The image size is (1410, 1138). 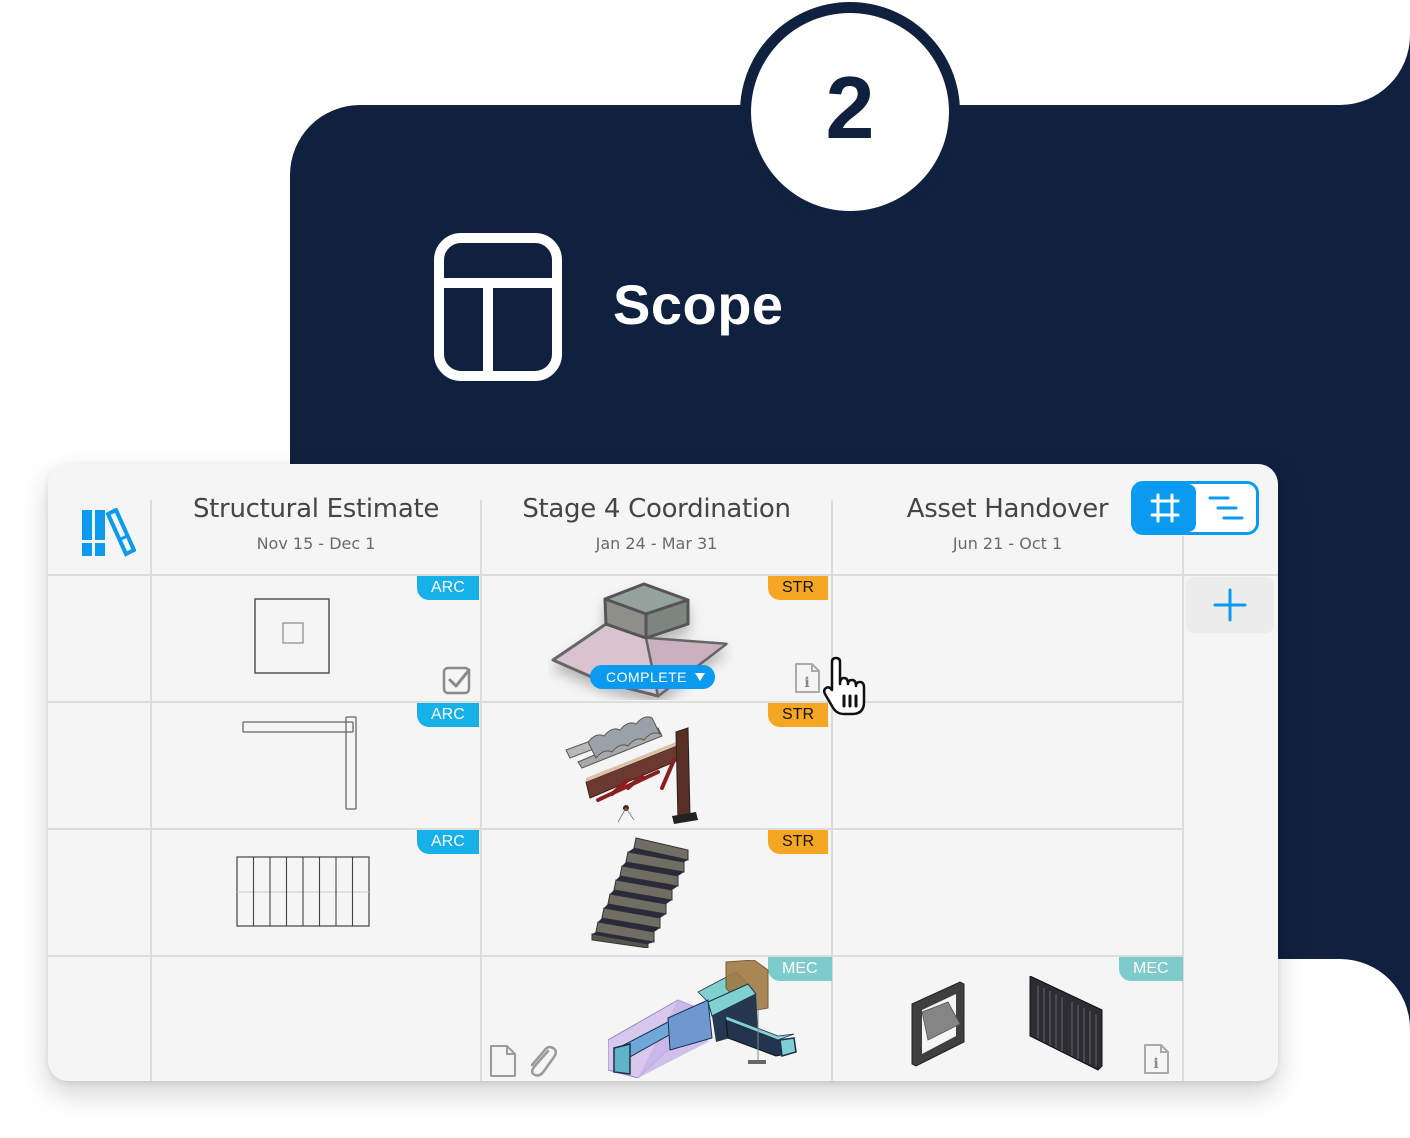 I want to click on grid-view-button, so click(x=1165, y=508).